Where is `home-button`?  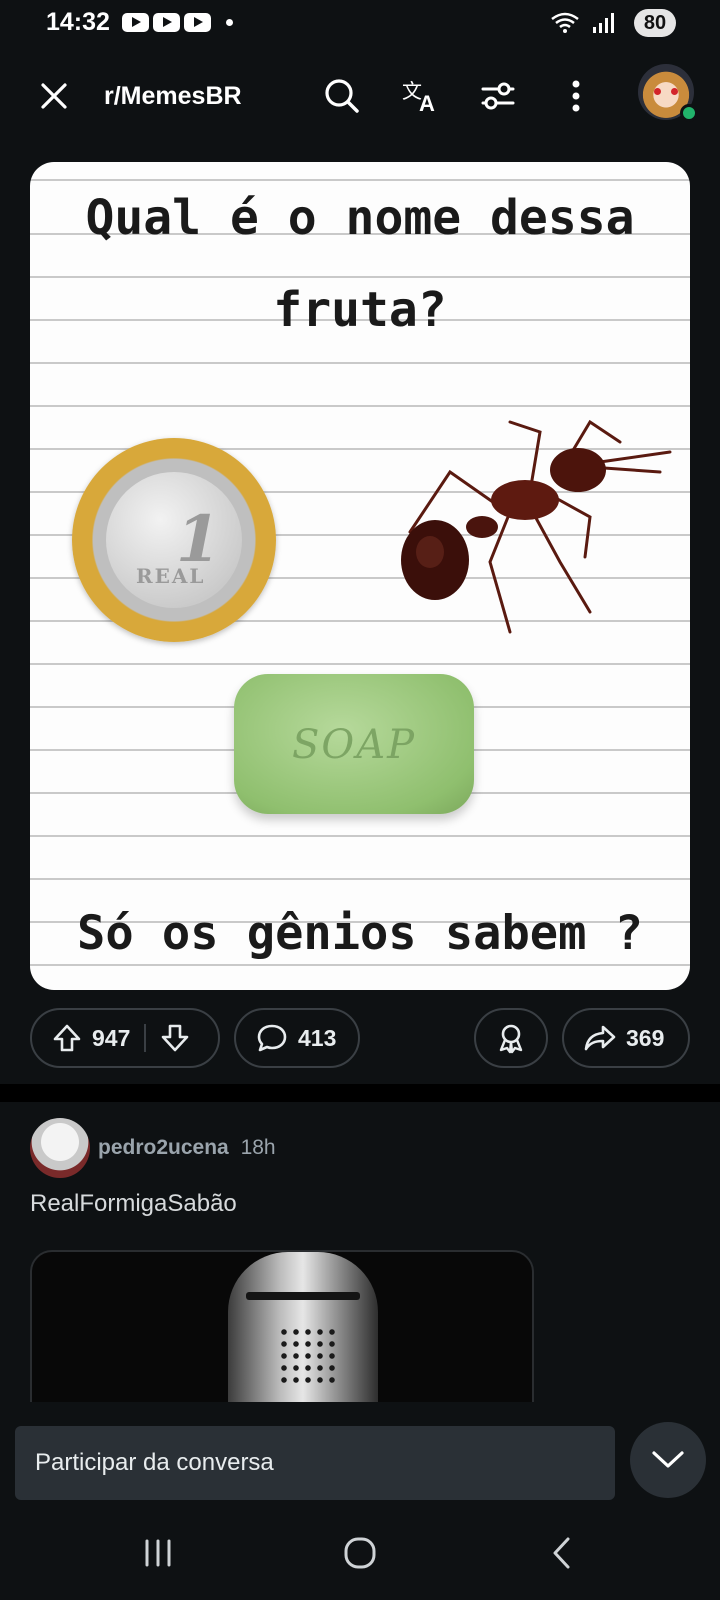
home-button is located at coordinates (360, 1553).